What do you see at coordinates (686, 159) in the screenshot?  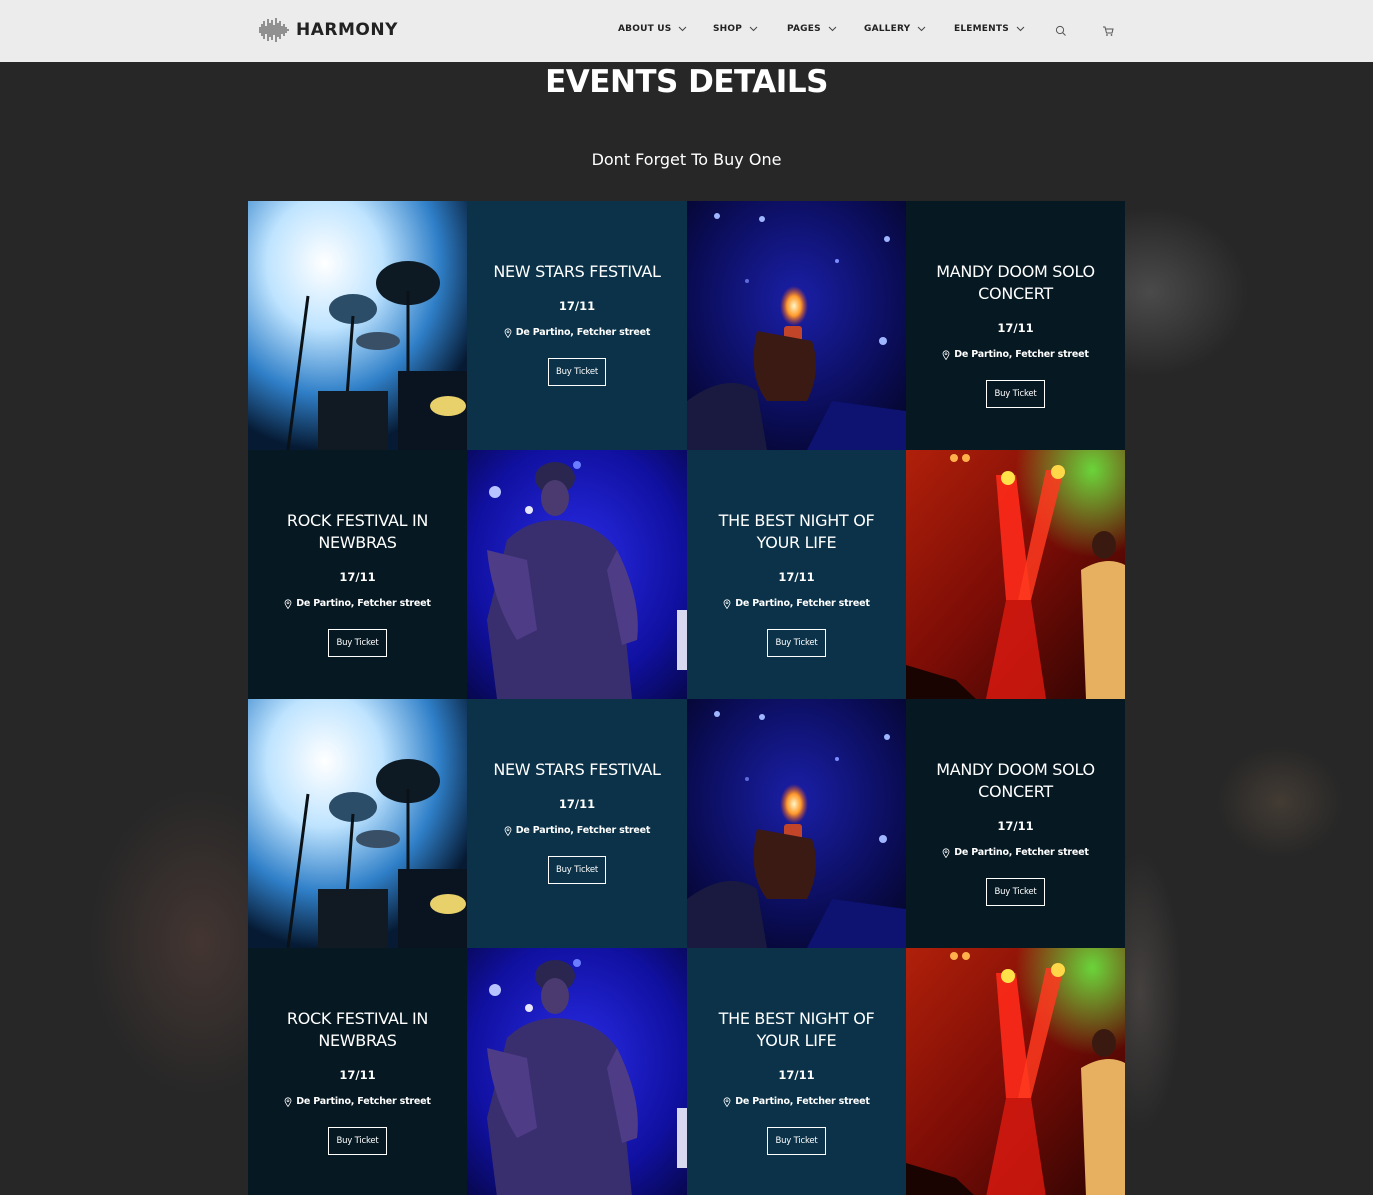 I see `page-subtitle: Dont Forget To Buy One` at bounding box center [686, 159].